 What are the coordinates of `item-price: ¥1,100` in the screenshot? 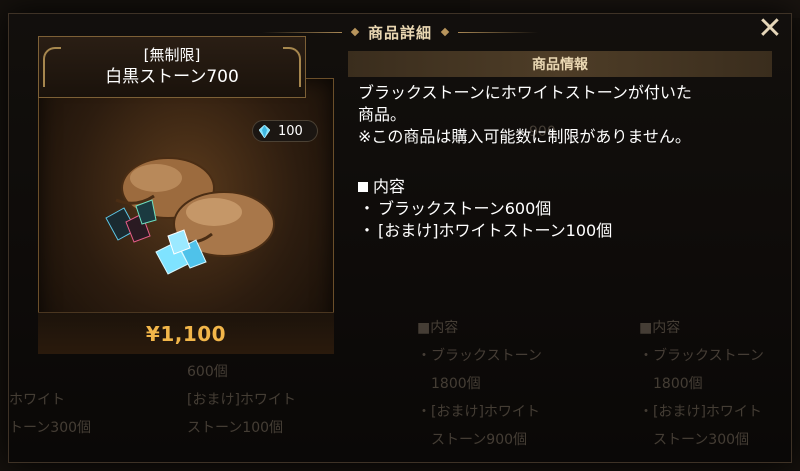 It's located at (186, 333).